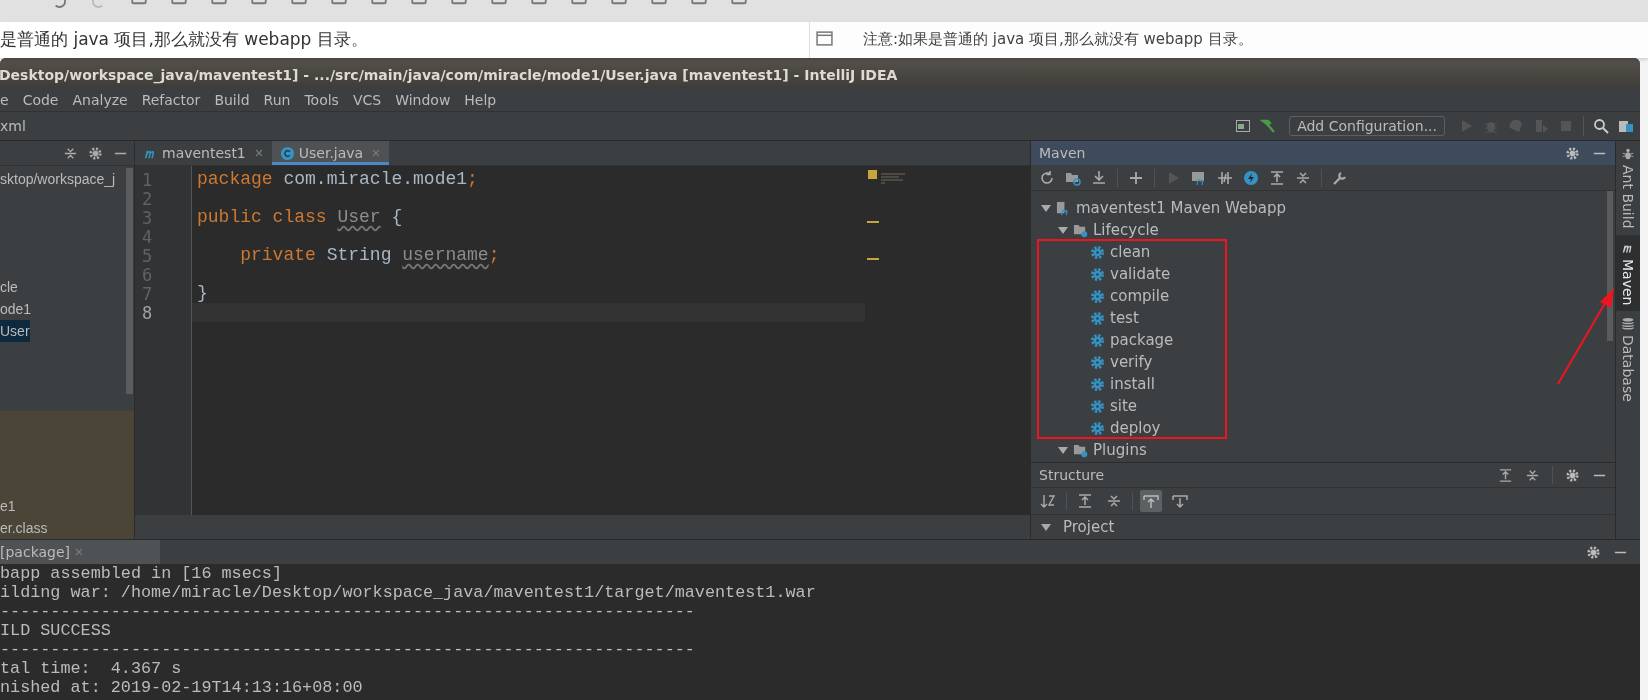 This screenshot has width=1648, height=700. Describe the element at coordinates (1251, 177) in the screenshot. I see `lightning-icon` at that location.